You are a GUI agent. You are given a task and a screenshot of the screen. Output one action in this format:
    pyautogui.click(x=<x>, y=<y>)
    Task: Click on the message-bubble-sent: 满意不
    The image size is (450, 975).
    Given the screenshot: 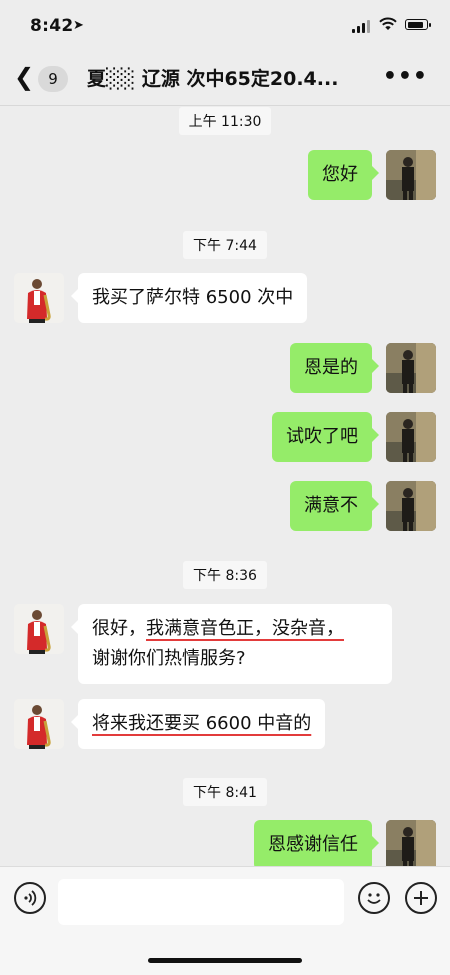 What is the action you would take?
    pyautogui.click(x=334, y=506)
    